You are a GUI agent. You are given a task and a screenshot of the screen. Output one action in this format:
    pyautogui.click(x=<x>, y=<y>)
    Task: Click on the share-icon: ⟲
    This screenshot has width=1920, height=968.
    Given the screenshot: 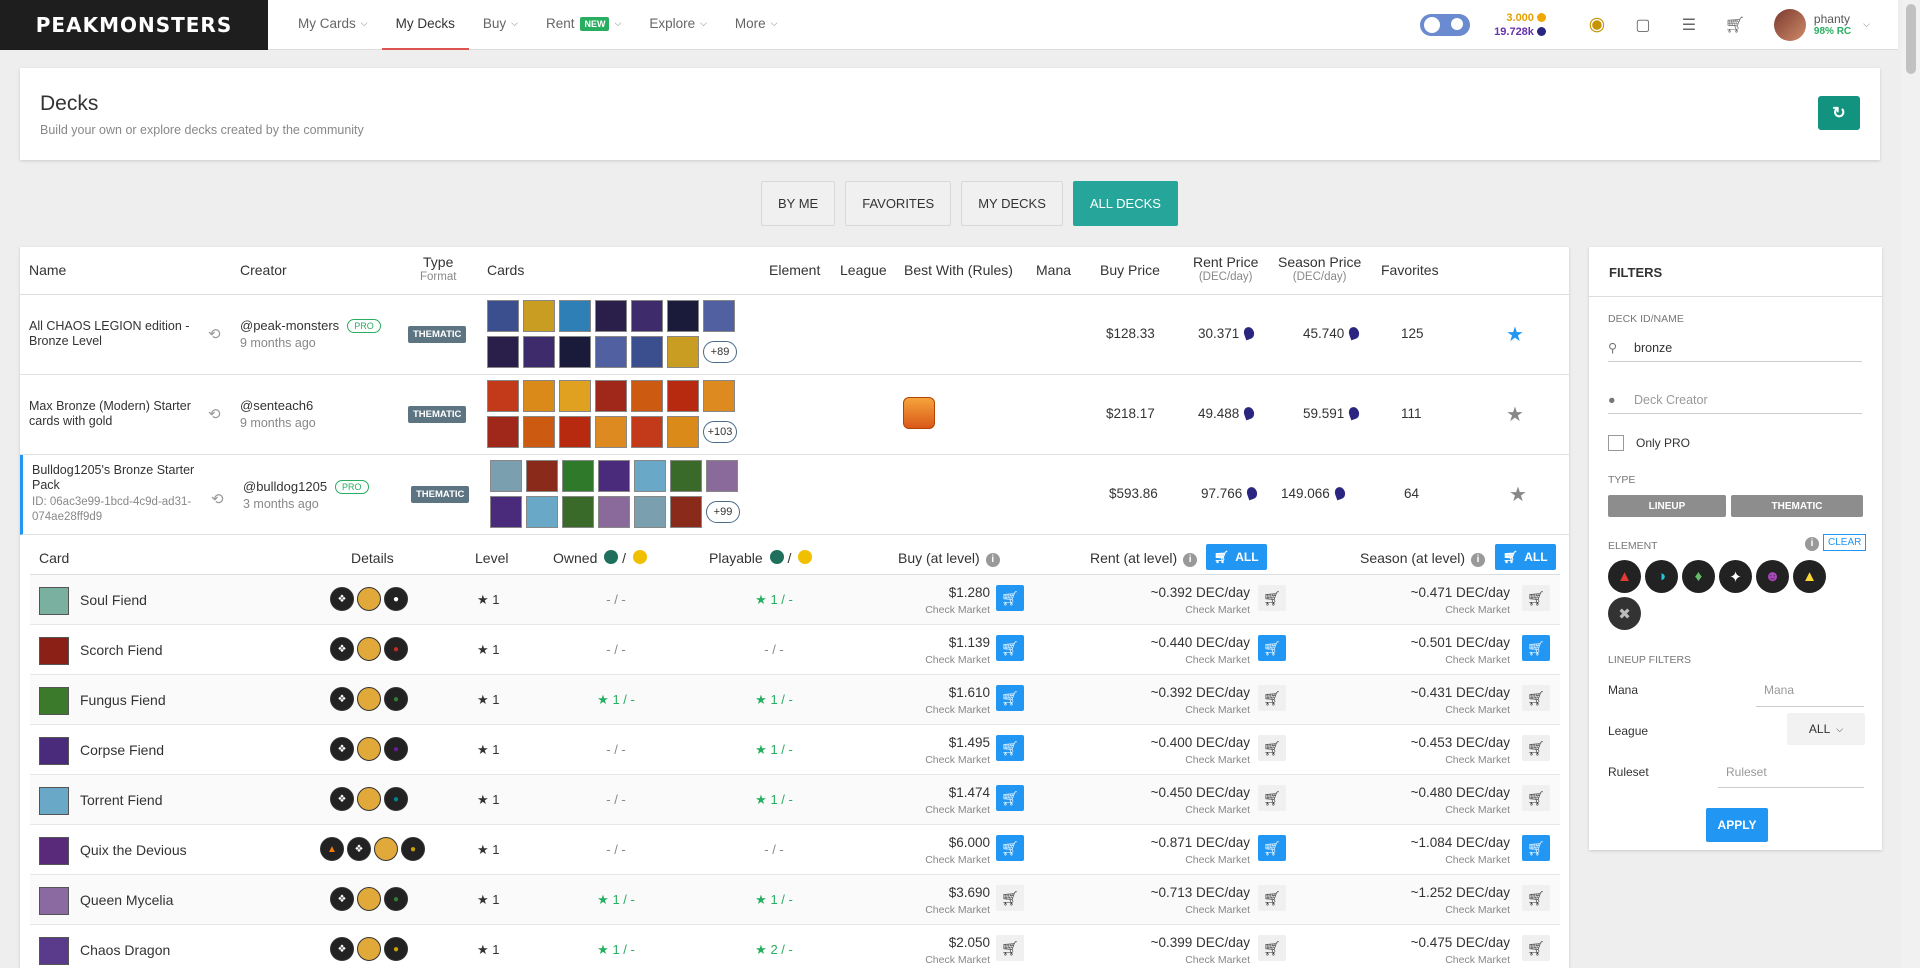 What is the action you would take?
    pyautogui.click(x=214, y=334)
    